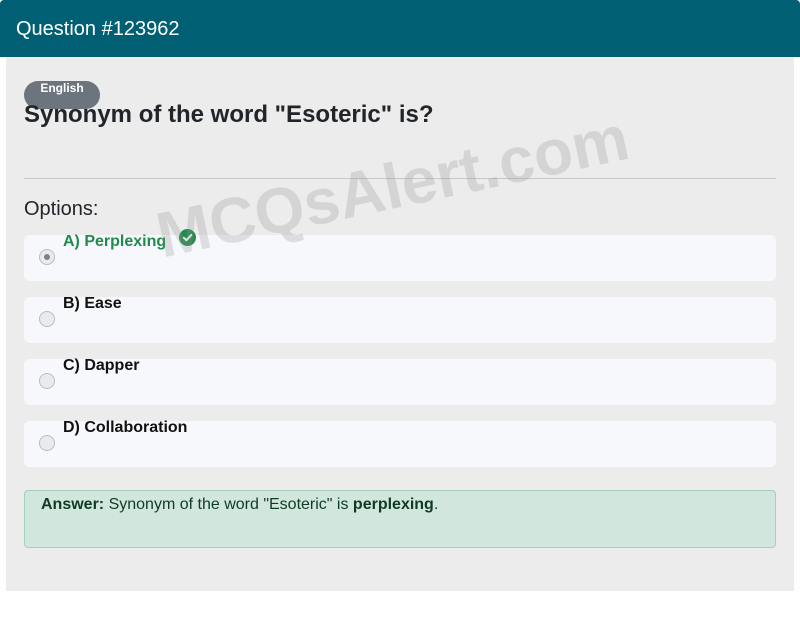 Image resolution: width=800 pixels, height=621 pixels. Describe the element at coordinates (393, 504) in the screenshot. I see `answer-highlight: perplexing` at that location.